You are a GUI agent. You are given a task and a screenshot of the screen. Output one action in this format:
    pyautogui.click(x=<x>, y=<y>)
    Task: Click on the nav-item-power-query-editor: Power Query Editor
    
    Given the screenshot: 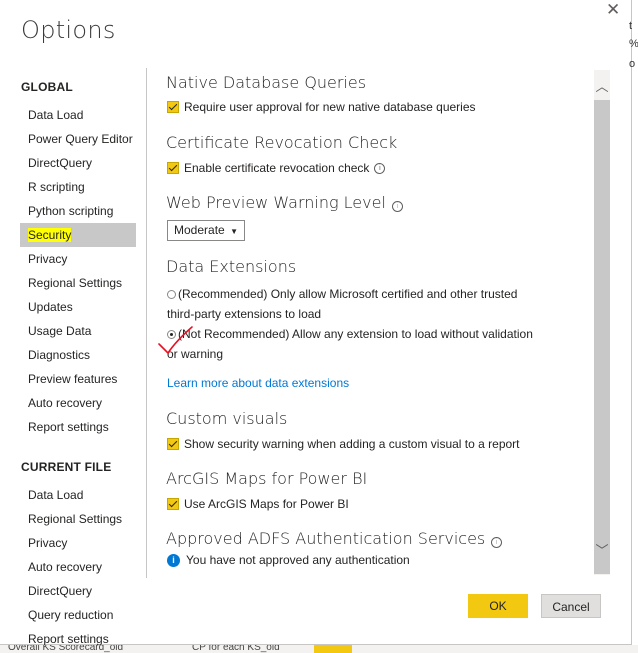 What is the action you would take?
    pyautogui.click(x=78, y=139)
    